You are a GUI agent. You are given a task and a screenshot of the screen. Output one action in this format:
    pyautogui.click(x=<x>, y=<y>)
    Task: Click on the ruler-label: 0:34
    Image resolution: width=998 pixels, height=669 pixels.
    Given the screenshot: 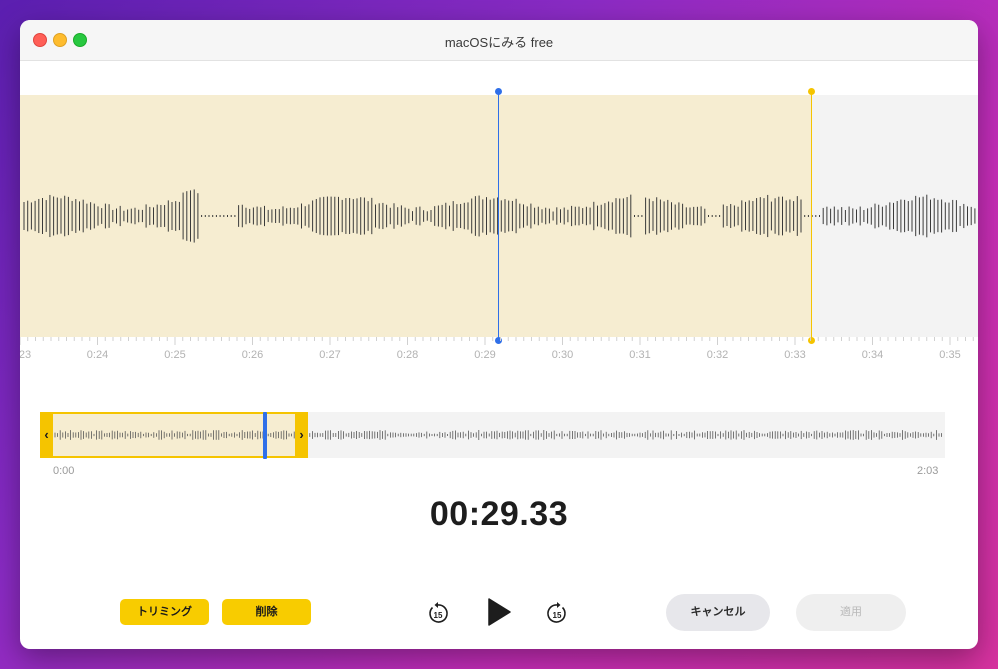 What is the action you would take?
    pyautogui.click(x=872, y=355)
    